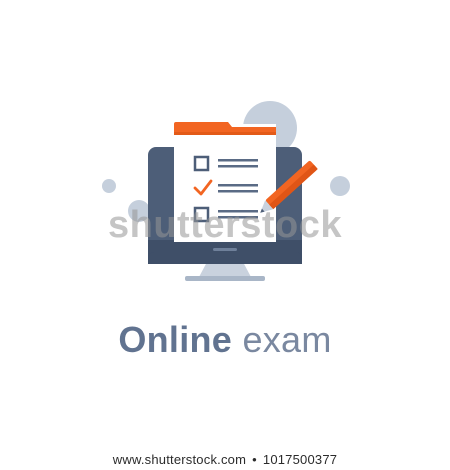 This screenshot has height=470, width=450. Describe the element at coordinates (225, 225) in the screenshot. I see `watermark: shutterstock` at that location.